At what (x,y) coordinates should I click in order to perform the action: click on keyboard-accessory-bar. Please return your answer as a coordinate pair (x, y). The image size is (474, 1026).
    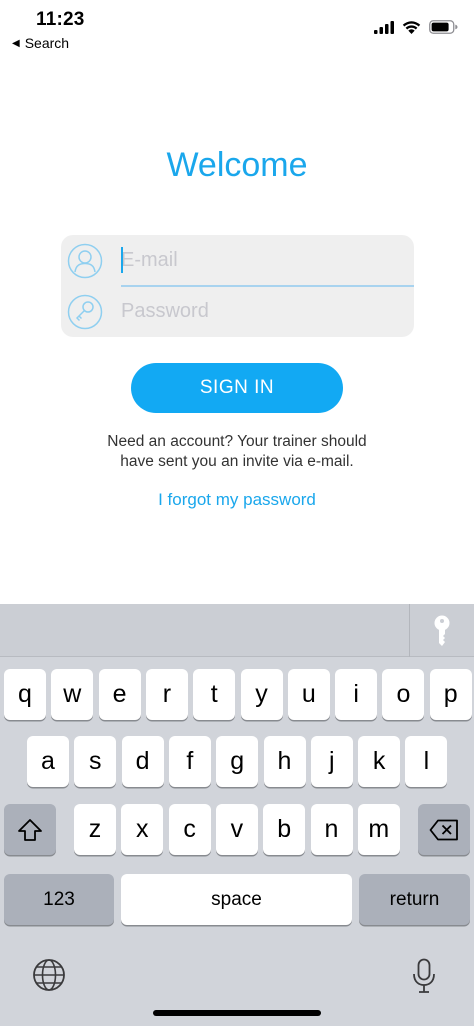
    Looking at the image, I should click on (237, 630).